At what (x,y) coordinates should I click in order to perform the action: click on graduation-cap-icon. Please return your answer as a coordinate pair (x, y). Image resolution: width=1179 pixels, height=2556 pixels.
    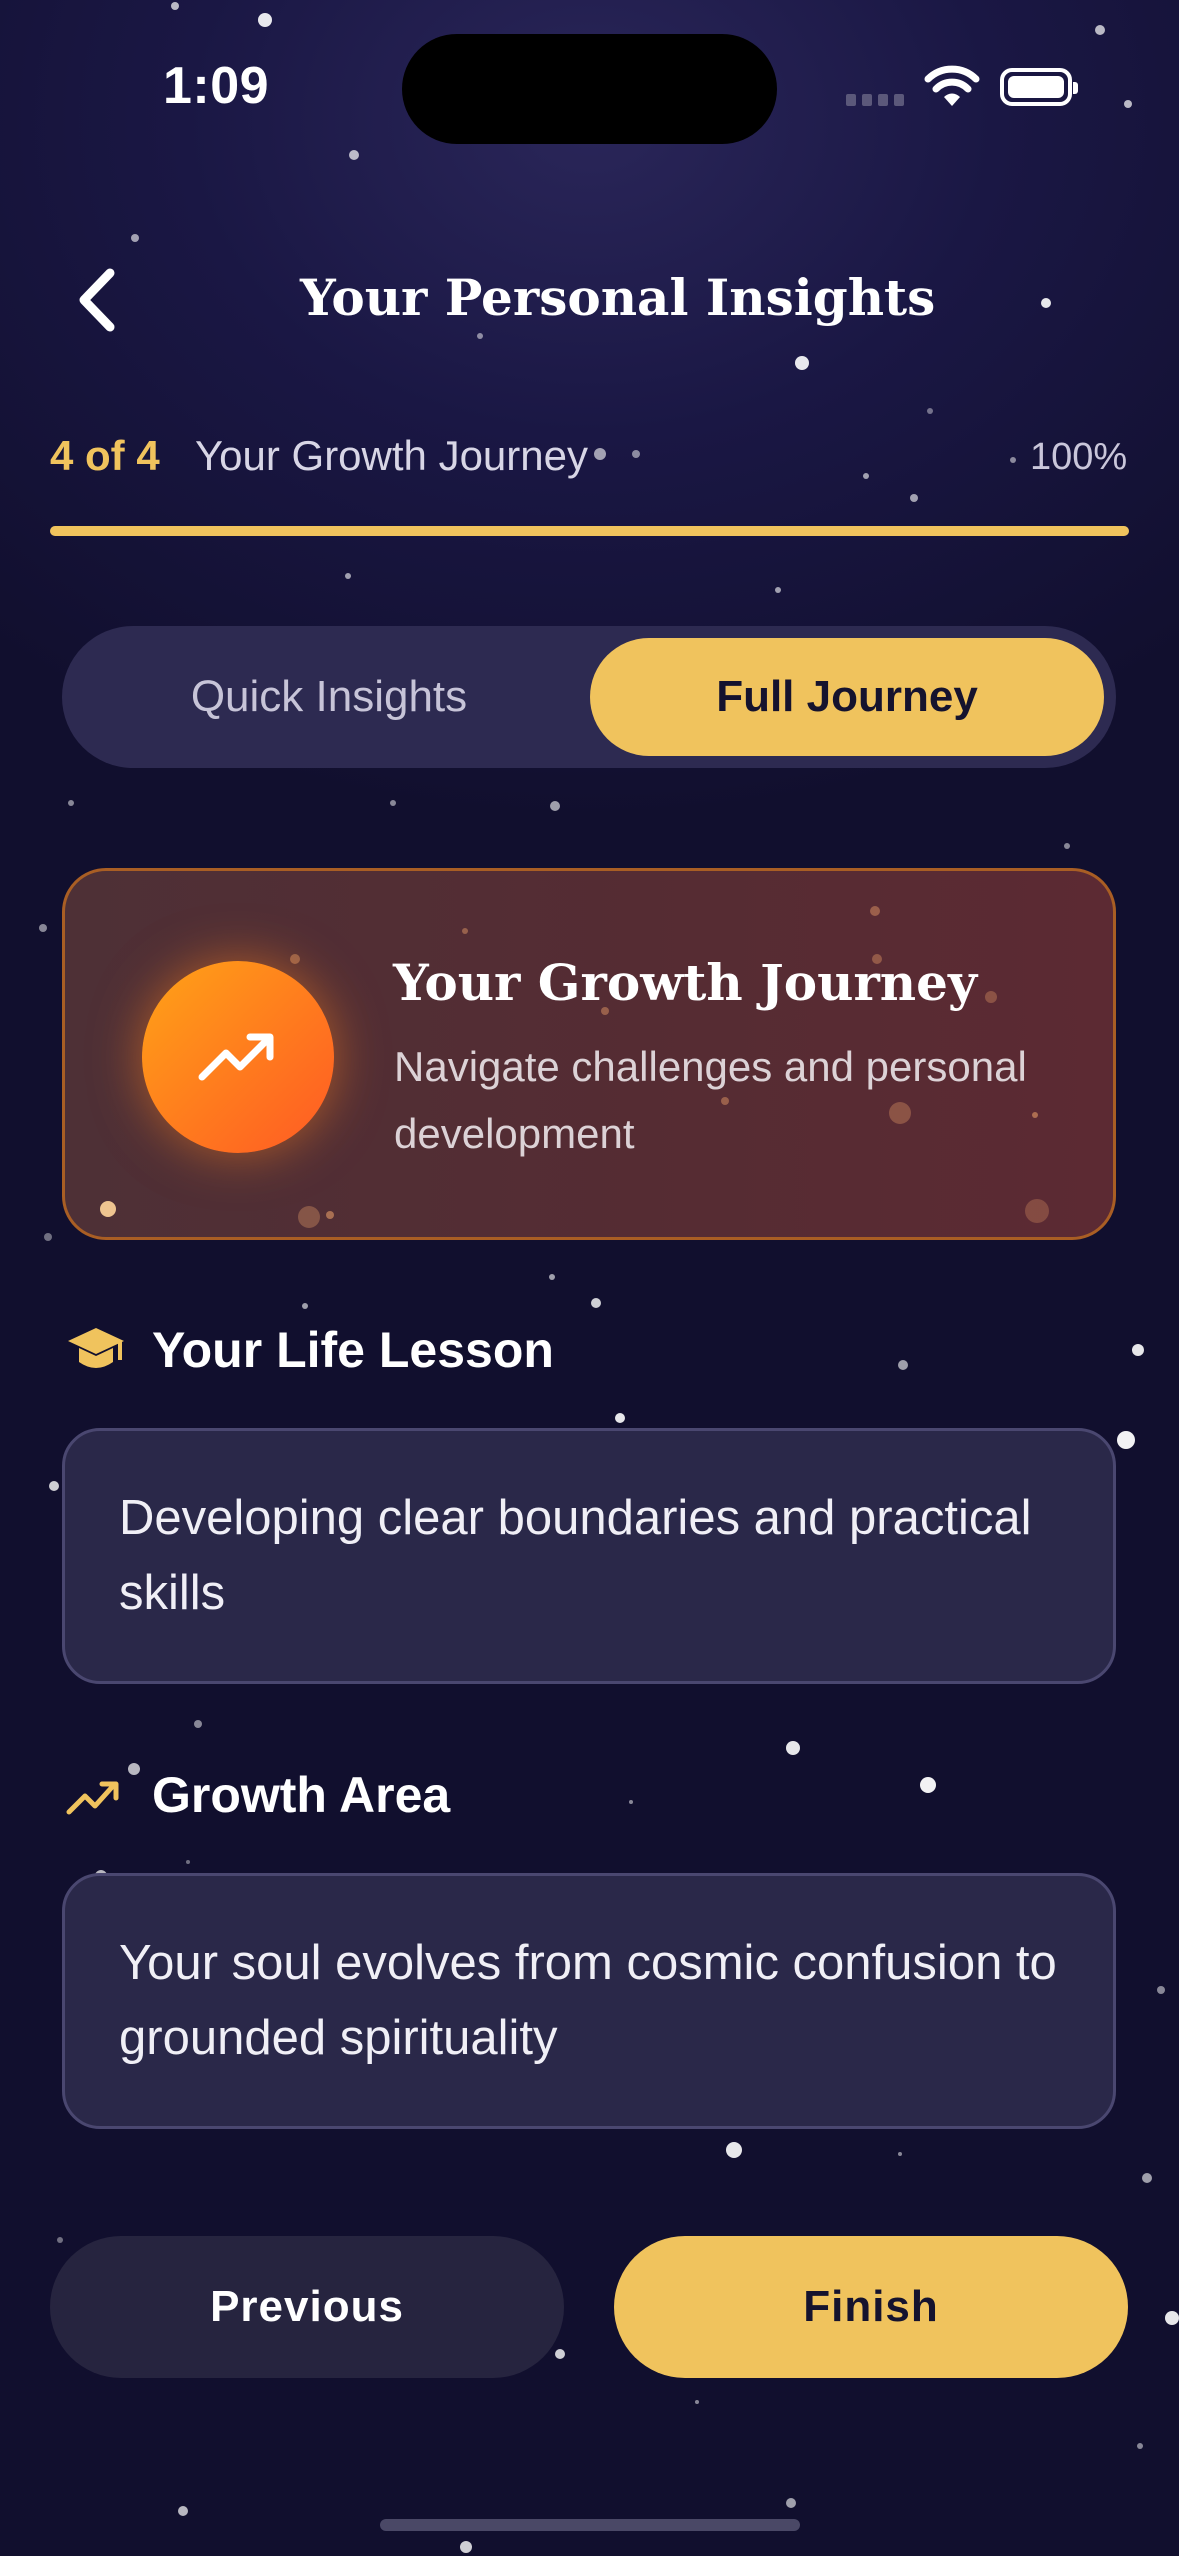
    Looking at the image, I should click on (96, 1348).